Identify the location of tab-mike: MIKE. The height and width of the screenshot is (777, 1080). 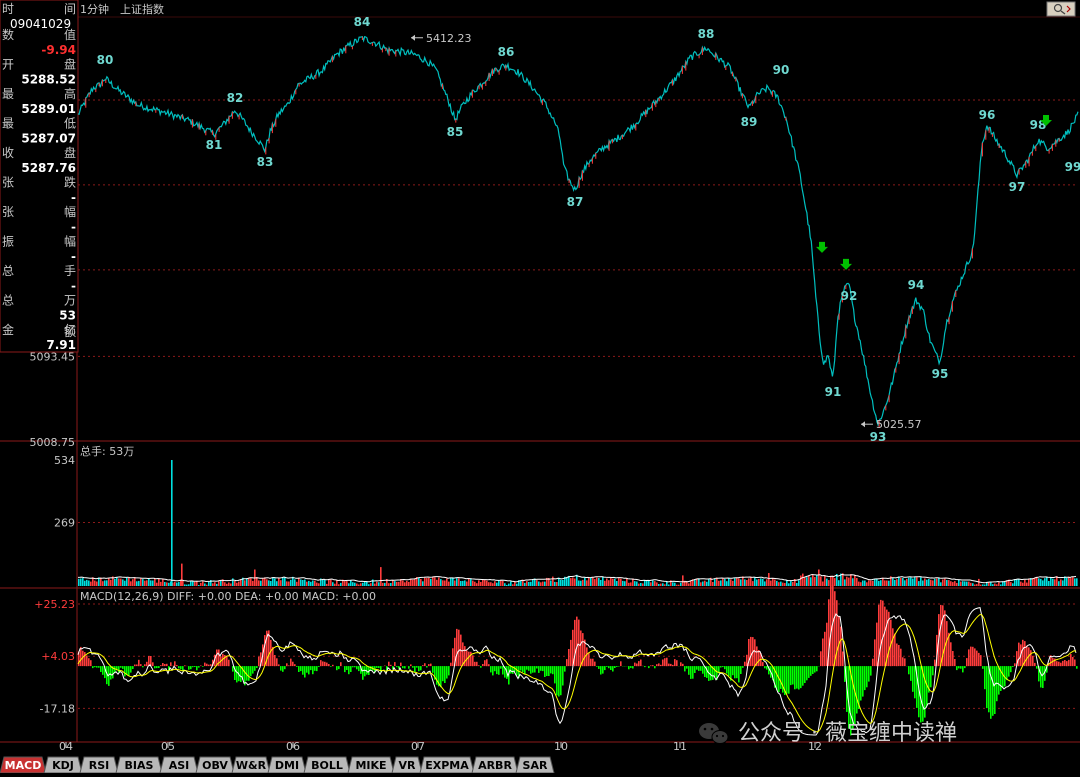
(371, 765).